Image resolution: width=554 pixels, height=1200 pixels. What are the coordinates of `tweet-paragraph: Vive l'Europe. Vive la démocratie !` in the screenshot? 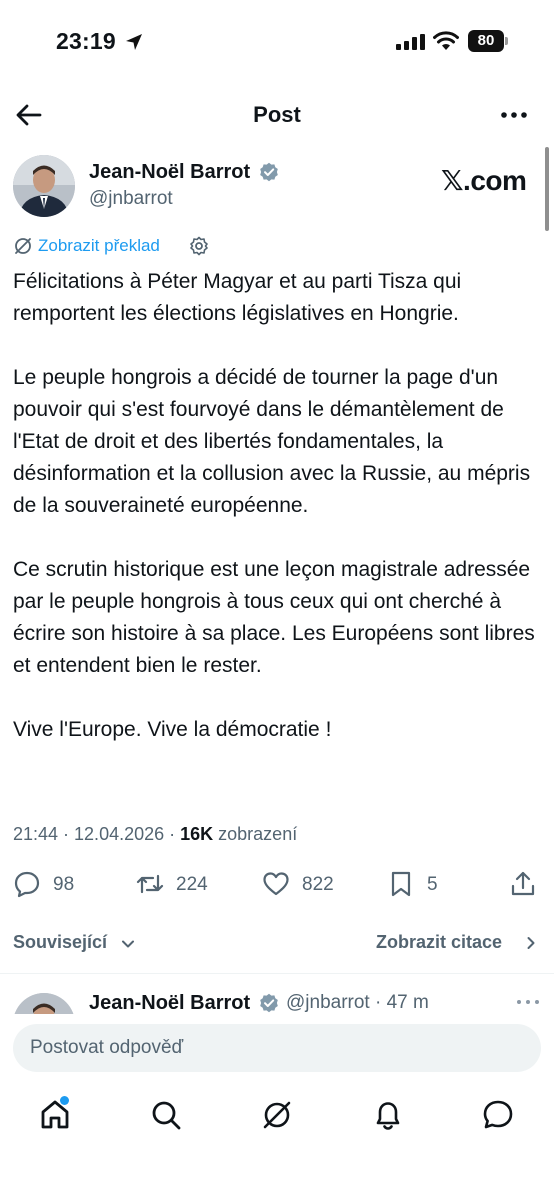 It's located at (172, 729).